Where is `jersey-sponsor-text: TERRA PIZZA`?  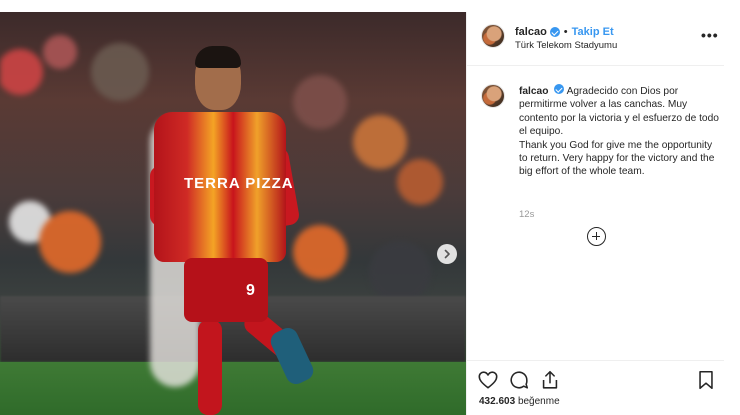
jersey-sponsor-text: TERRA PIZZA is located at coordinates (239, 183).